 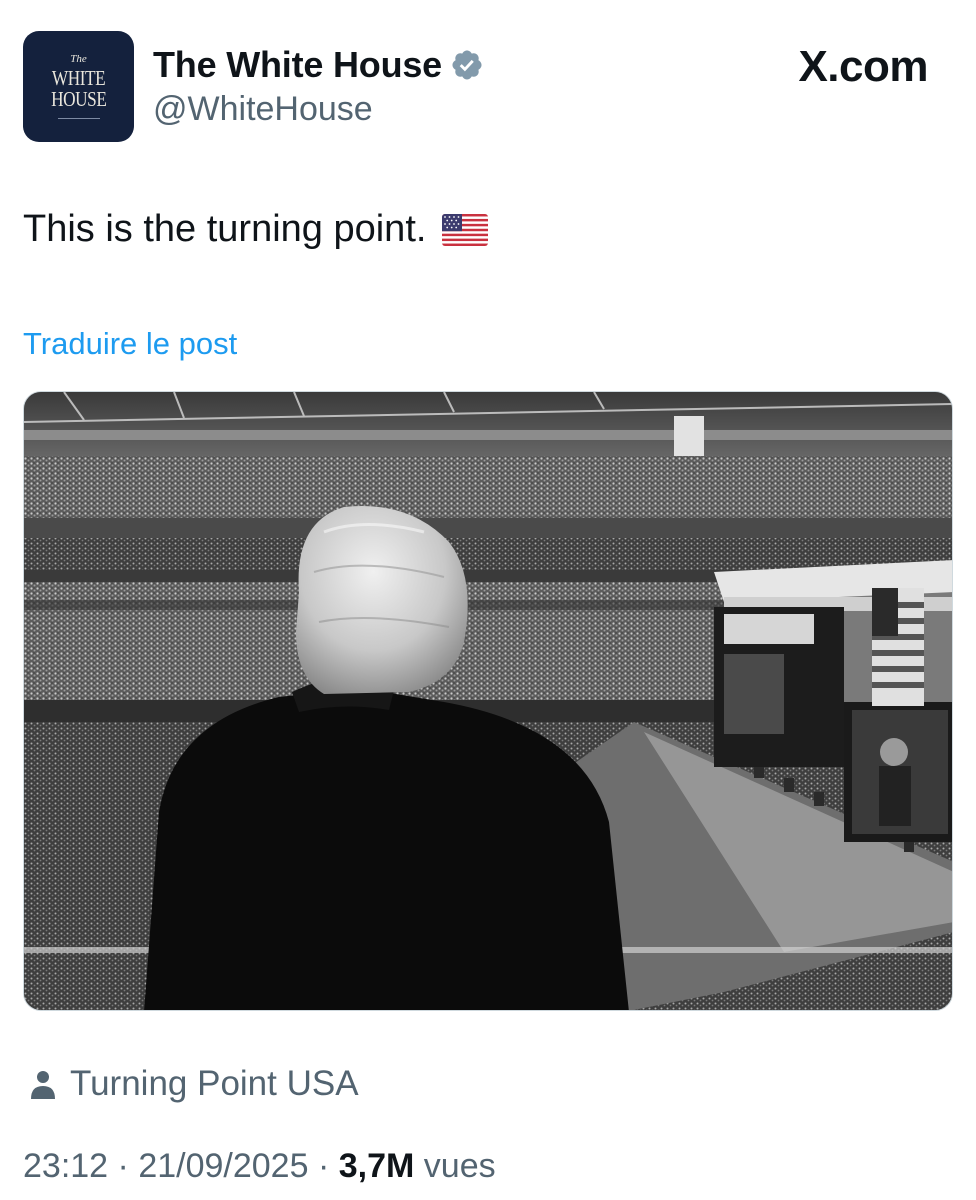 I want to click on translate-post-link: Traduire le post, so click(x=130, y=344).